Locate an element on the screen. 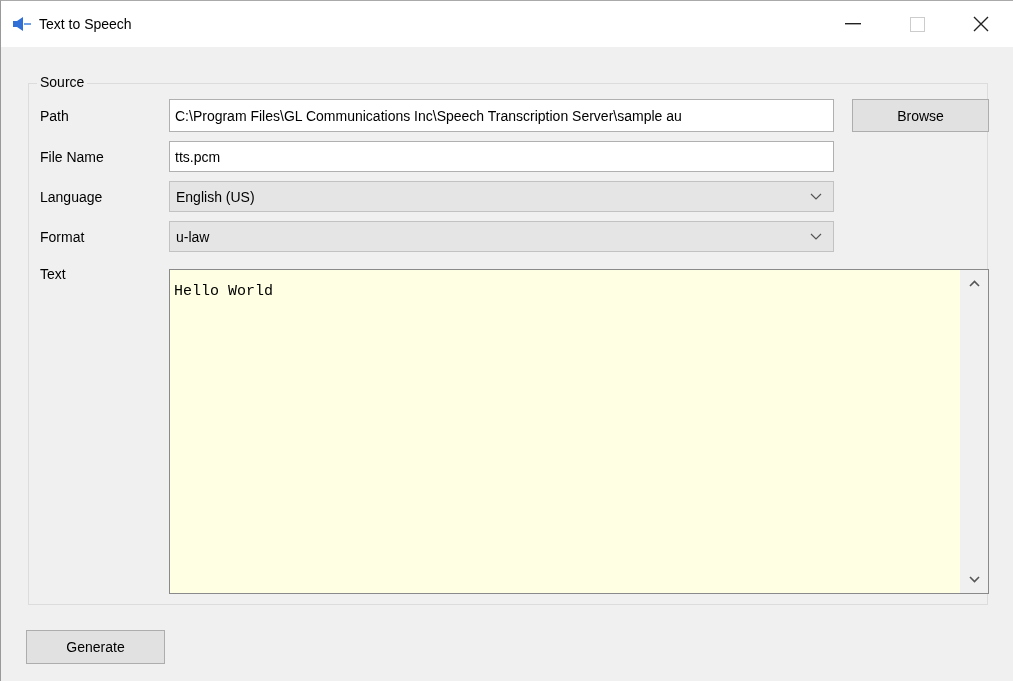 The width and height of the screenshot is (1013, 681). field-label: File Name is located at coordinates (72, 156).